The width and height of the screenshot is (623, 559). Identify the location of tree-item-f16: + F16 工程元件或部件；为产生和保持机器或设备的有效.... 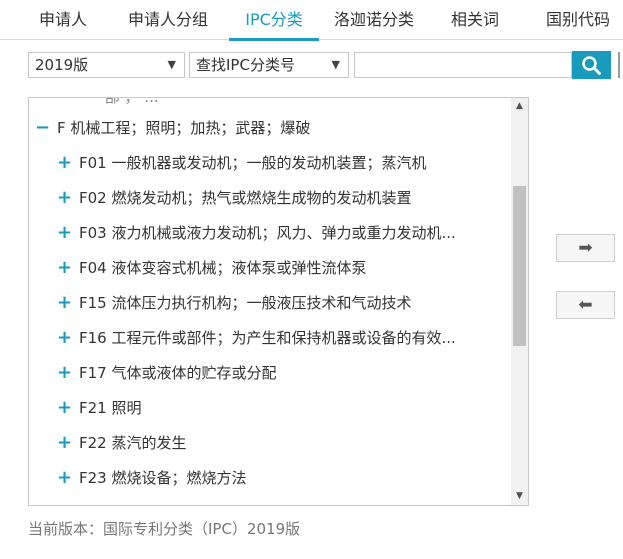
(256, 338).